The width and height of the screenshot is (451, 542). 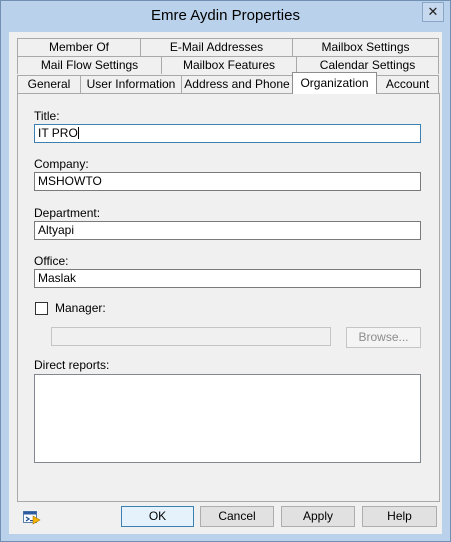 What do you see at coordinates (334, 83) in the screenshot?
I see `tab-organization: Organization` at bounding box center [334, 83].